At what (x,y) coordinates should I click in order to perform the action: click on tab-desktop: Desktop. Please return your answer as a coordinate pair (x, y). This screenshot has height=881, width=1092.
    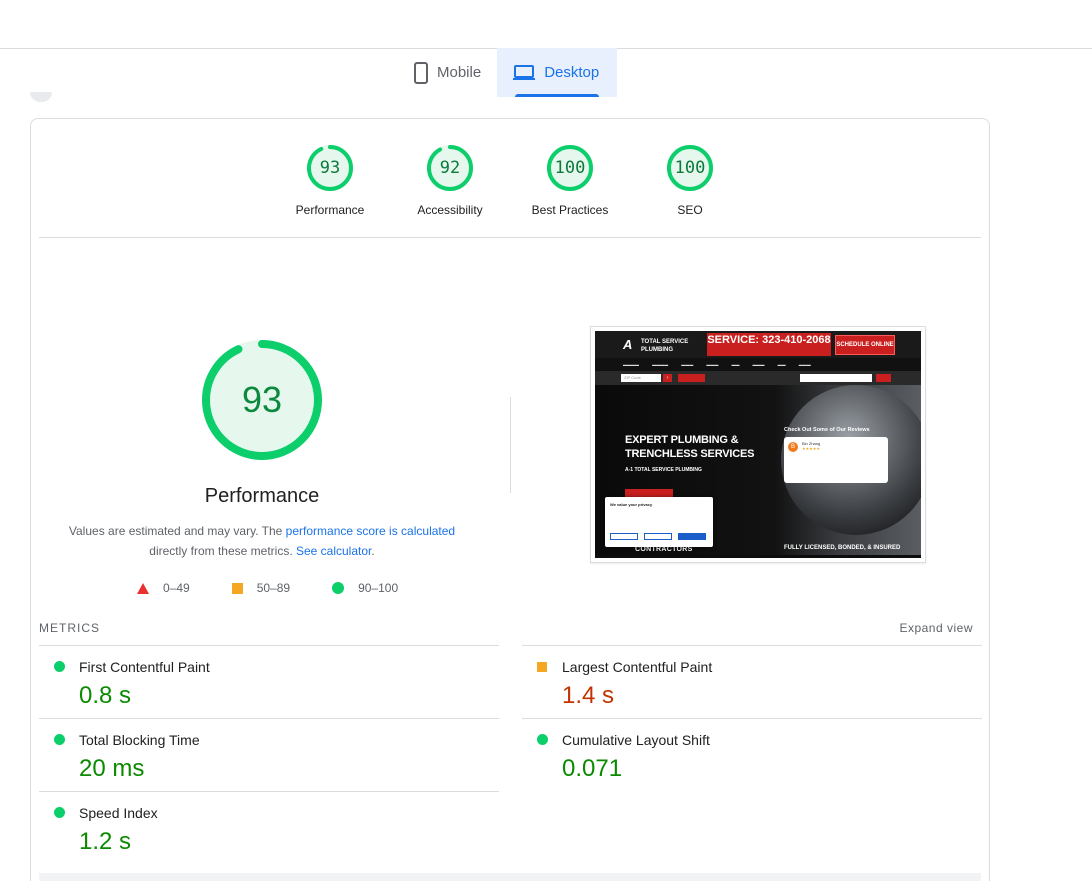
    Looking at the image, I should click on (557, 72).